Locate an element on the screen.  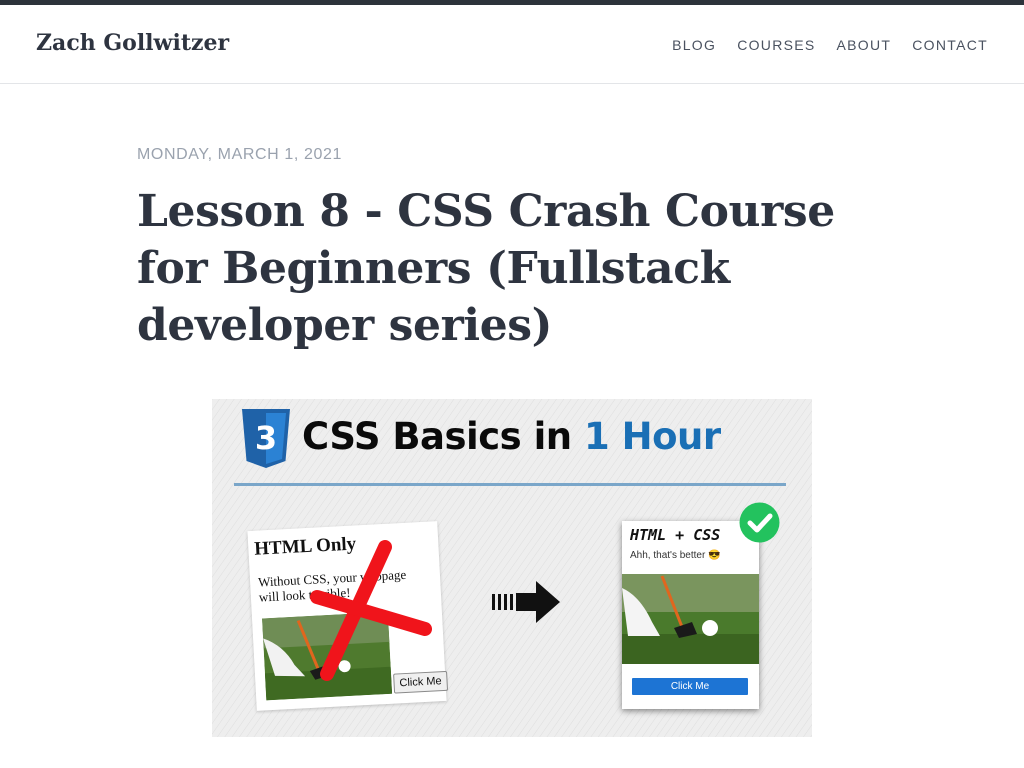
html-css-card: HTML + CSS Ahh, that's better 😎 Click Me is located at coordinates (690, 615).